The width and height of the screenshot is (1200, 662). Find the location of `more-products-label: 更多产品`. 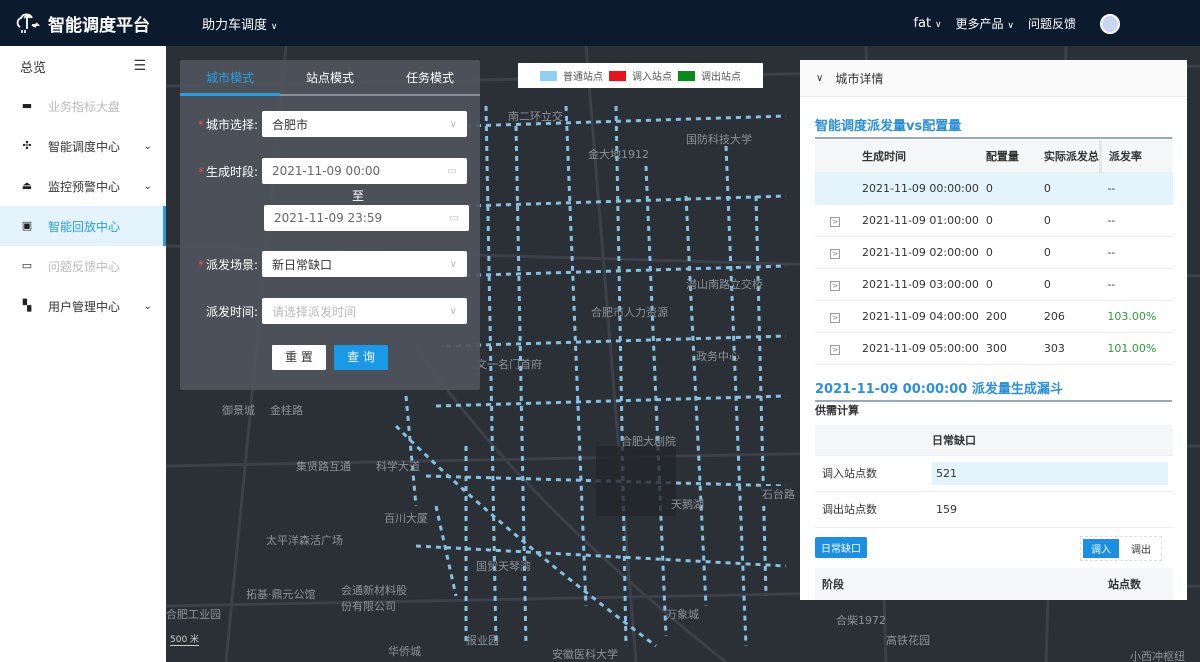

more-products-label: 更多产品 is located at coordinates (979, 23).